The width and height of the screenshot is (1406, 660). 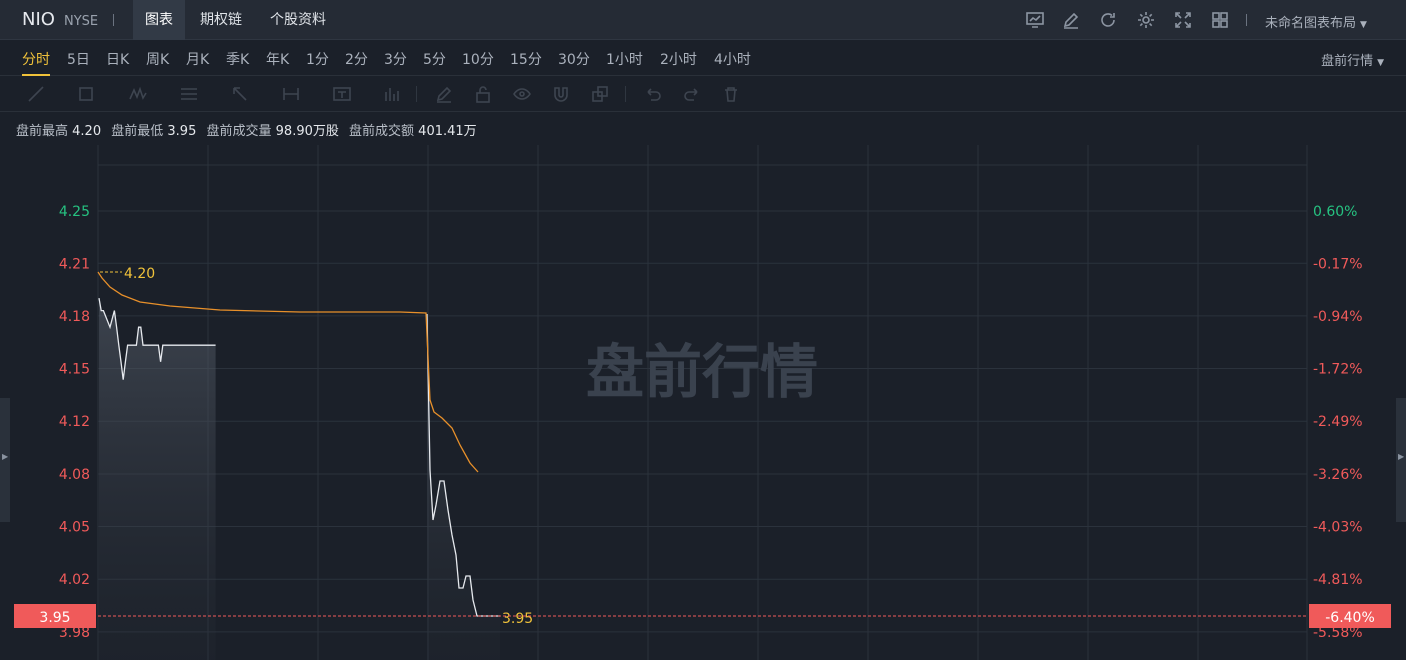 What do you see at coordinates (1338, 317) in the screenshot?
I see `y-tick-label-right: -0.94%` at bounding box center [1338, 317].